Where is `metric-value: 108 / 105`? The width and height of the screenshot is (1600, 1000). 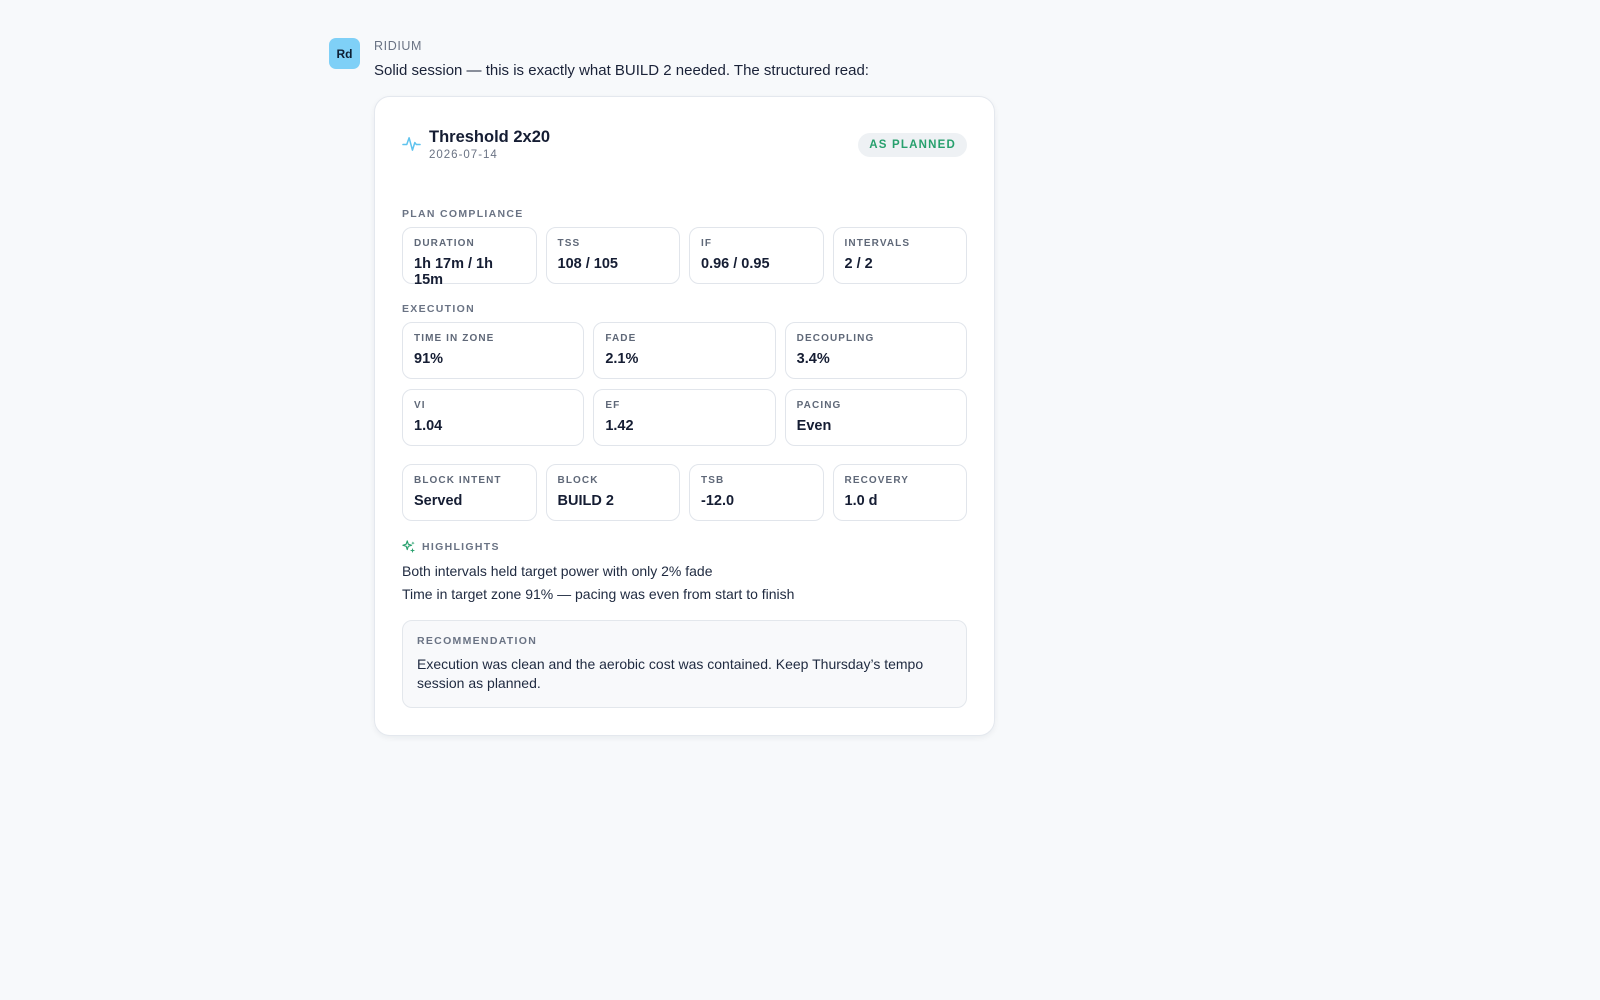 metric-value: 108 / 105 is located at coordinates (587, 264).